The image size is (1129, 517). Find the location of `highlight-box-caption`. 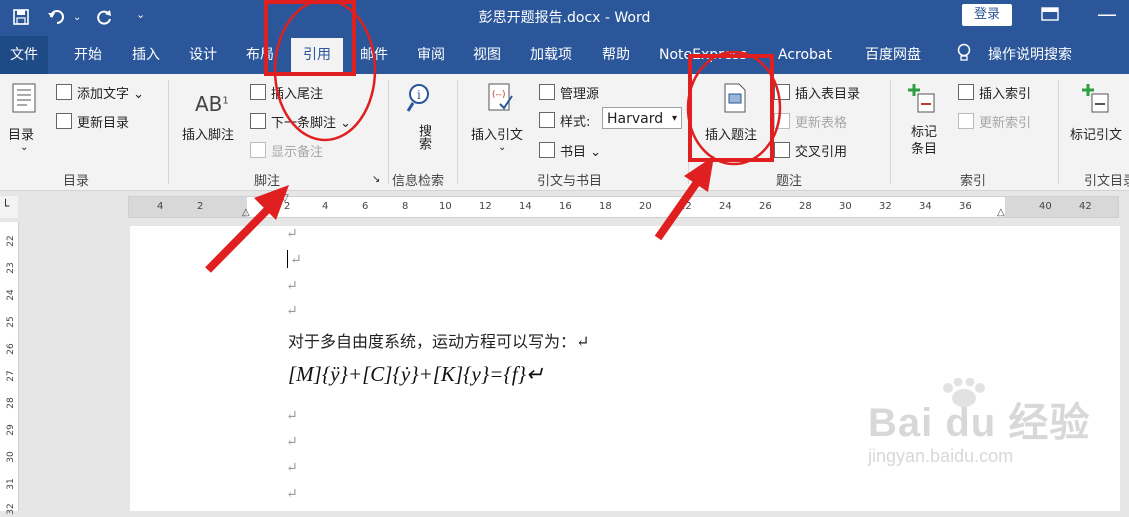

highlight-box-caption is located at coordinates (731, 108).